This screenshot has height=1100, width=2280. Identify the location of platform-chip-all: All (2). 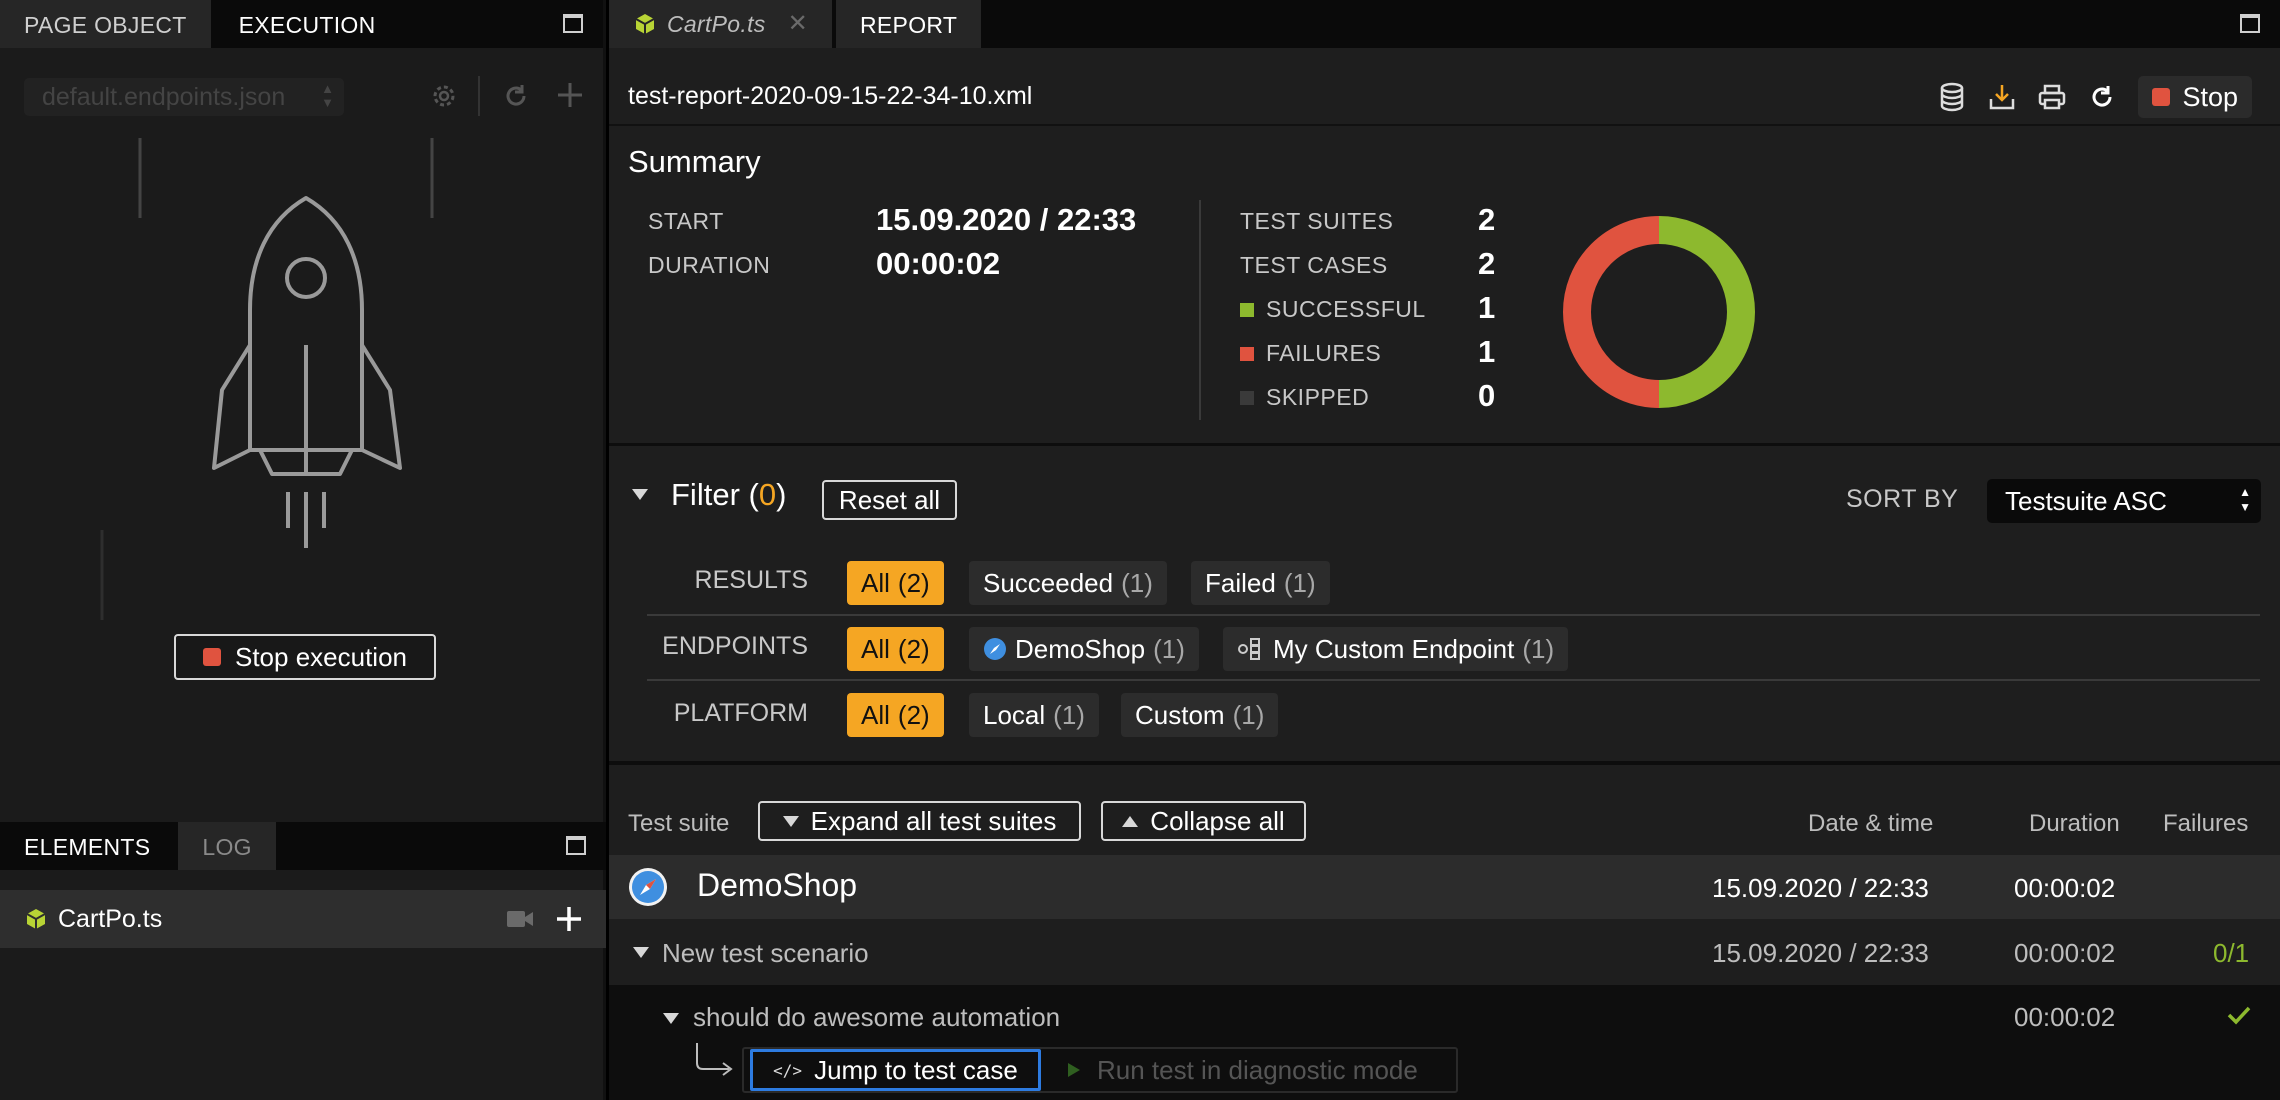
(895, 715).